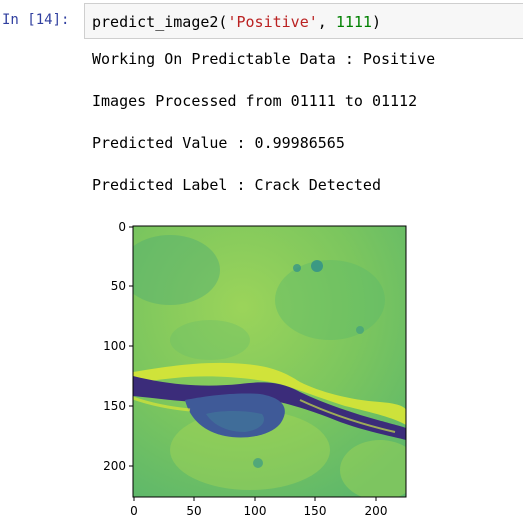  What do you see at coordinates (255, 511) in the screenshot?
I see `x-tick-label: 100` at bounding box center [255, 511].